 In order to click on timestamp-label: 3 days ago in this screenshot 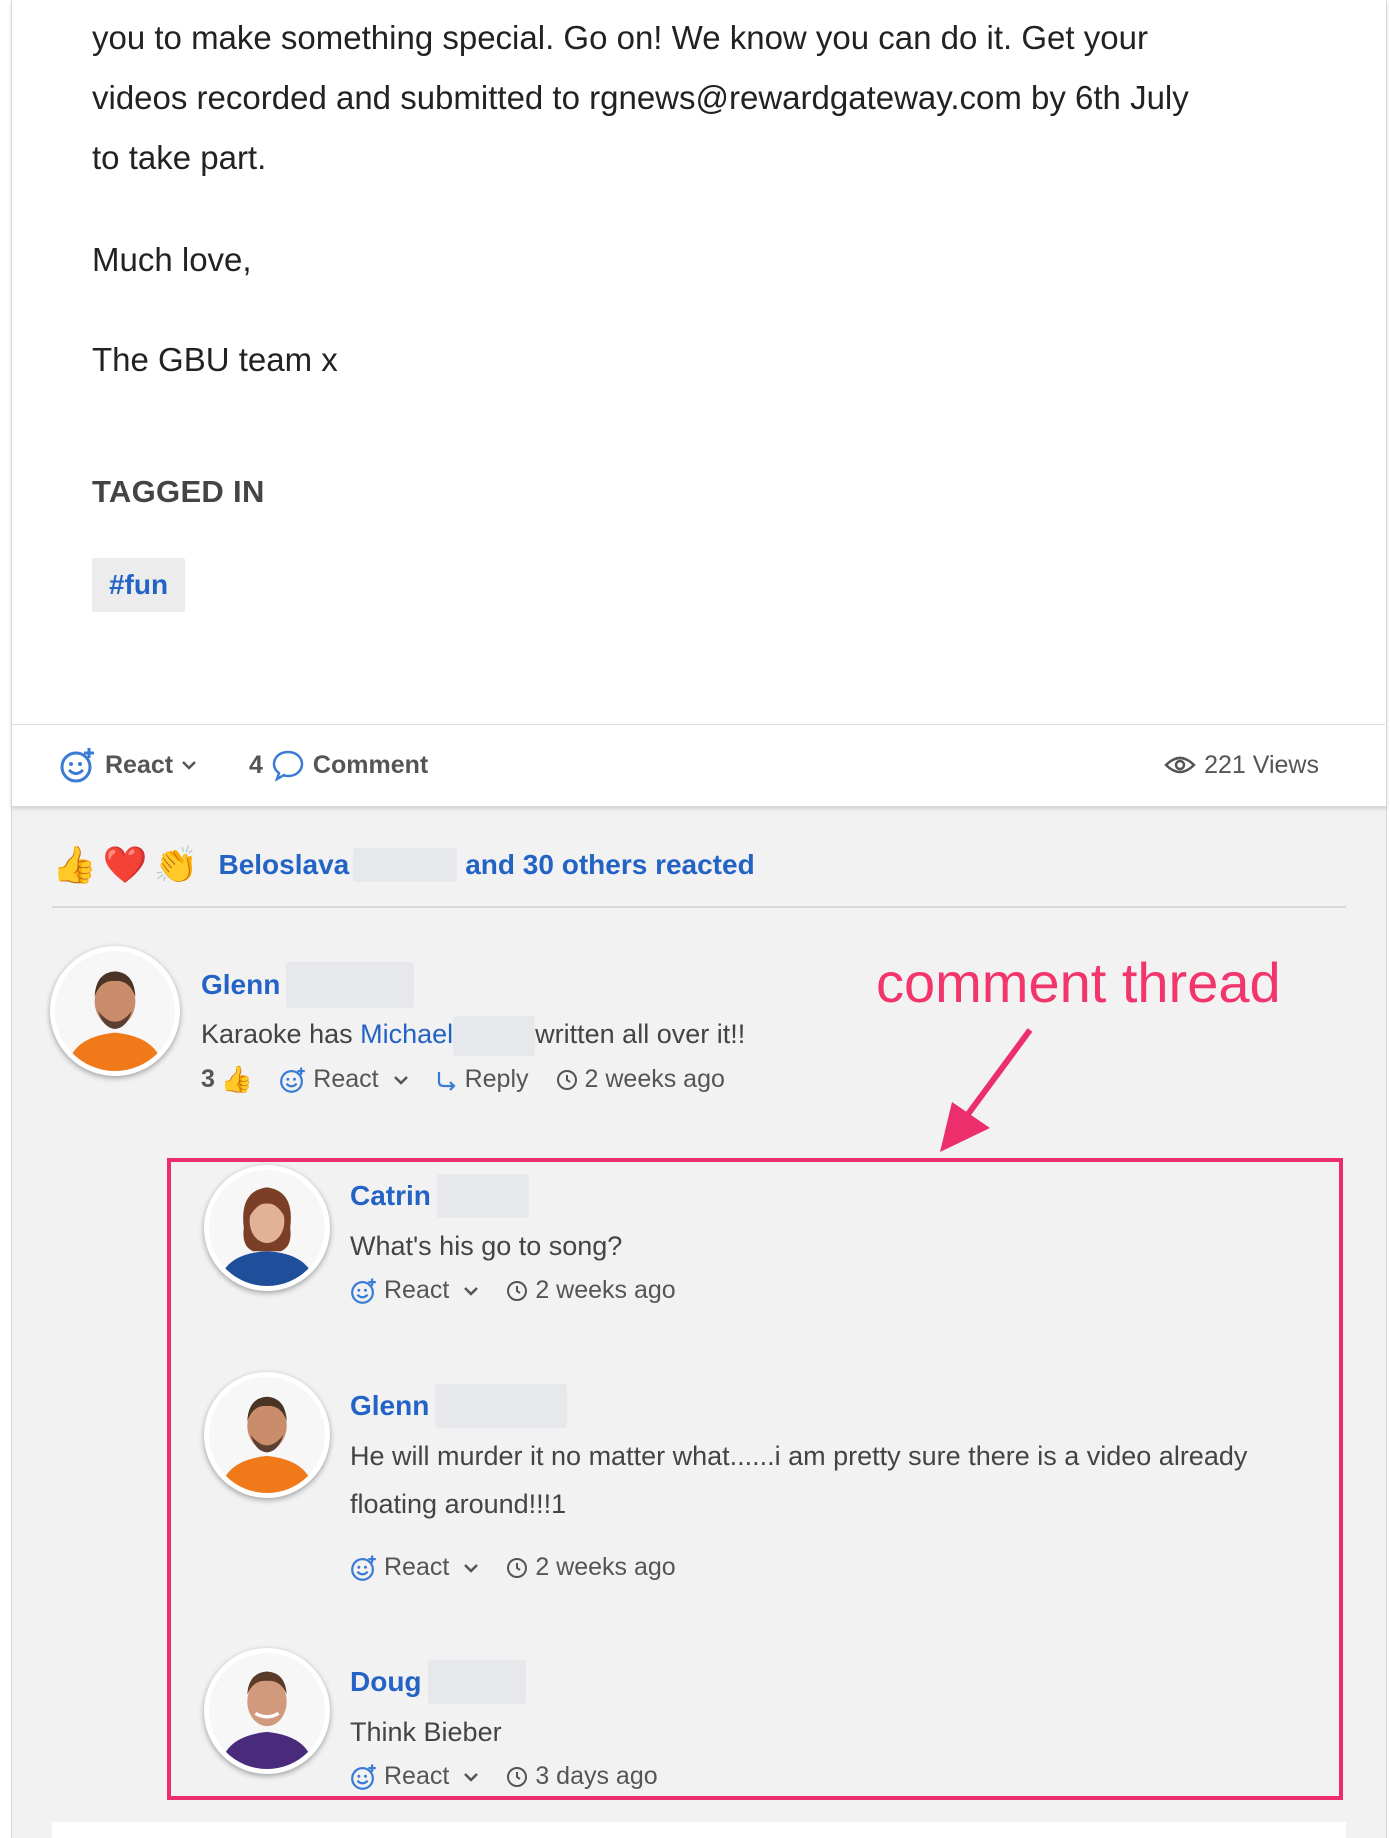, I will do `click(596, 1776)`.